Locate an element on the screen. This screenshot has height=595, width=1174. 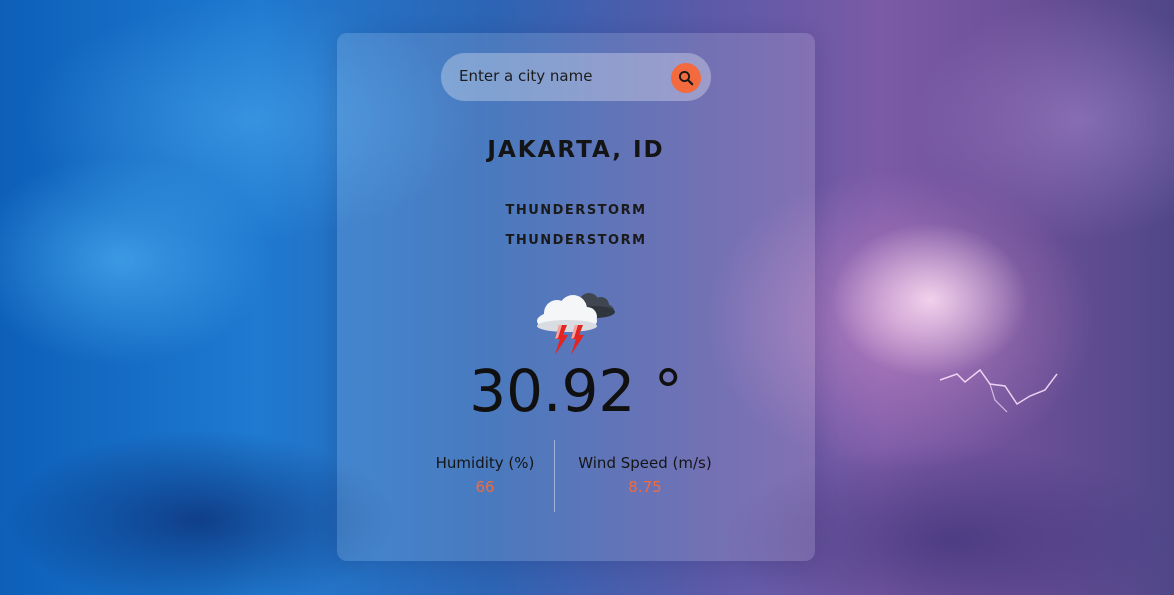
weather-stats: Humidity (%) 66 Wind Speed (m/s) 8.75 is located at coordinates (576, 476).